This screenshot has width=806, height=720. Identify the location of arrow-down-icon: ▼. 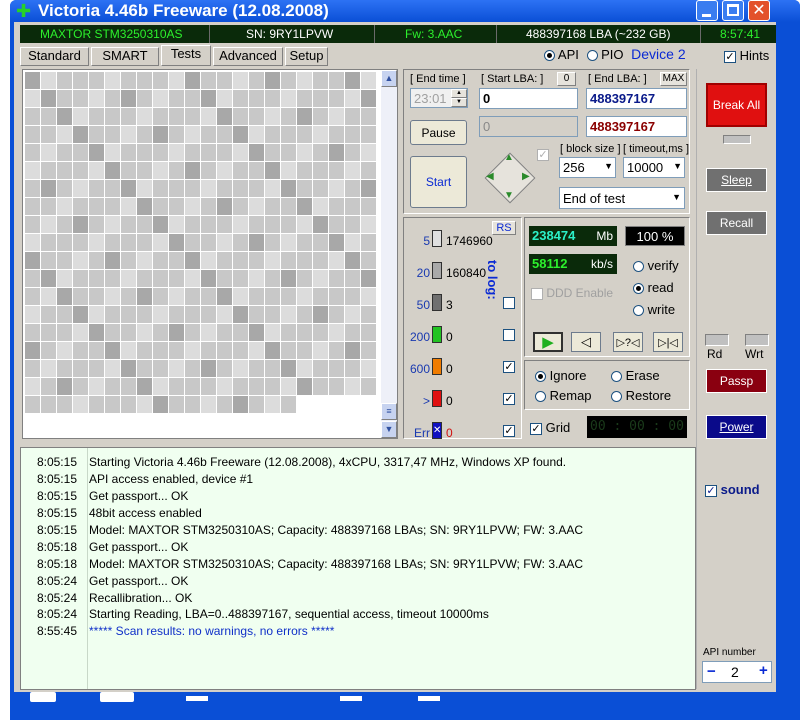
(509, 195).